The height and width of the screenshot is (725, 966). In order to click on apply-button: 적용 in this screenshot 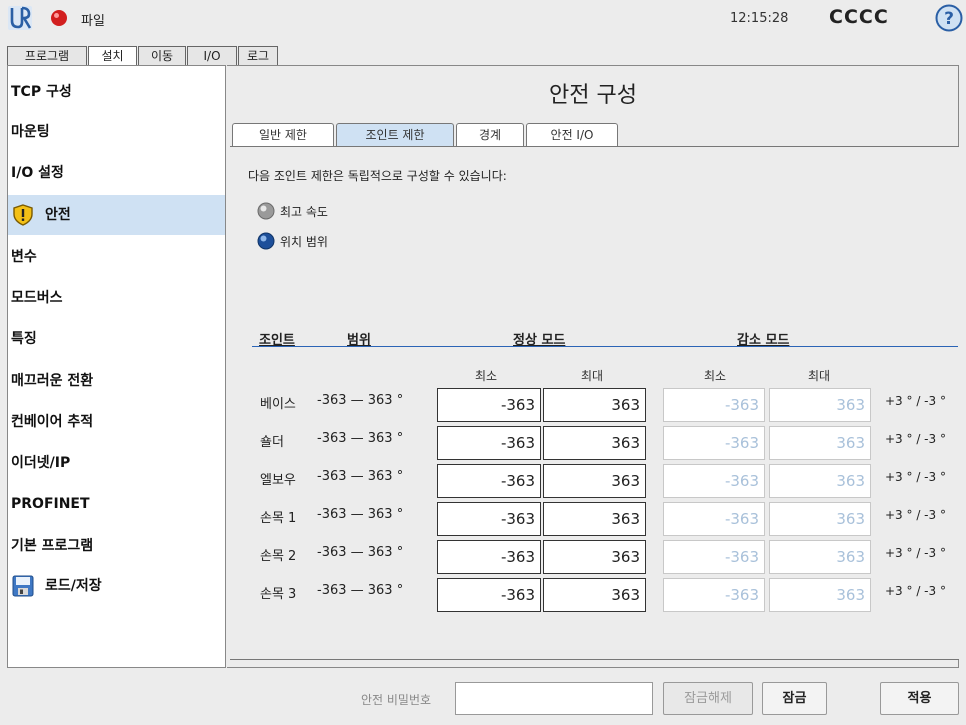, I will do `click(919, 698)`.